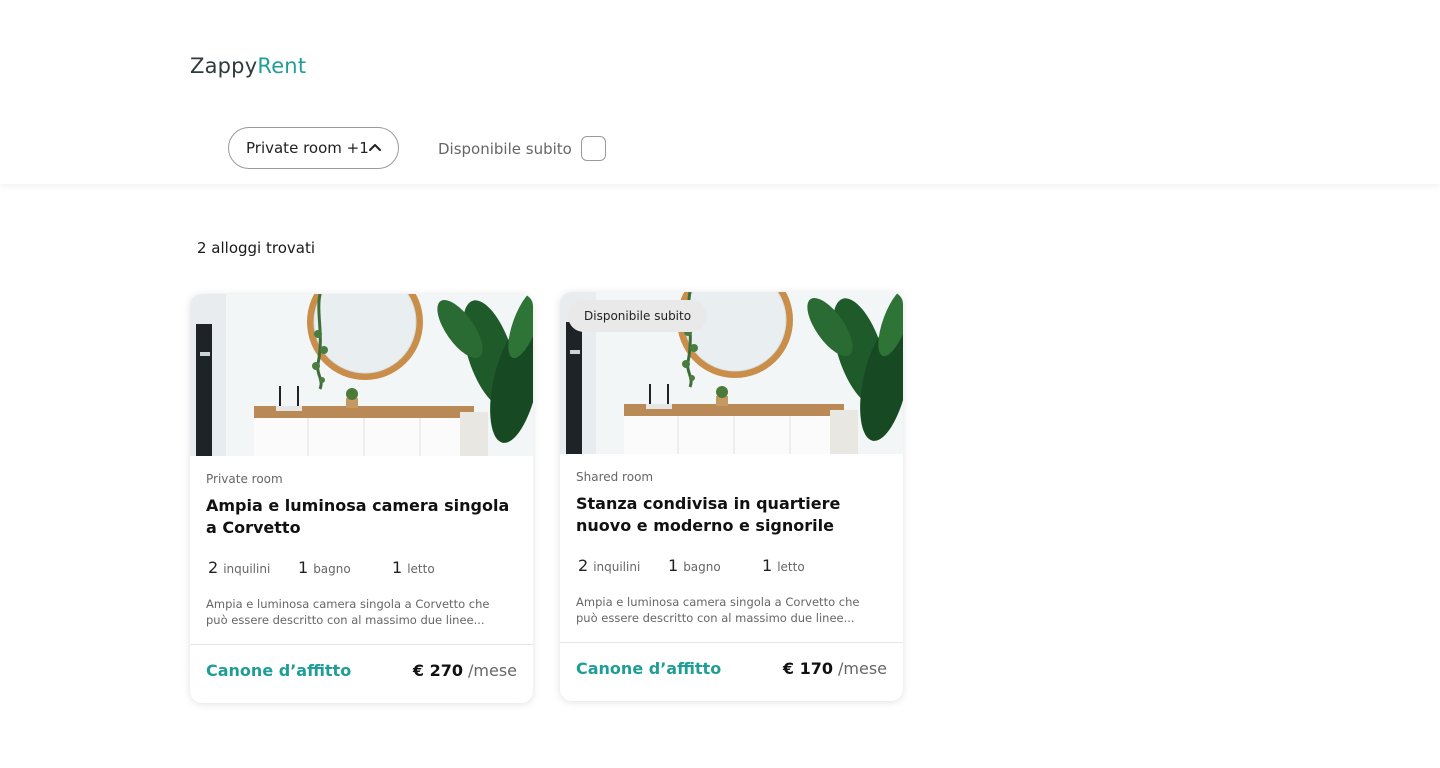  Describe the element at coordinates (615, 477) in the screenshot. I see `room-type-label: Shared room` at that location.